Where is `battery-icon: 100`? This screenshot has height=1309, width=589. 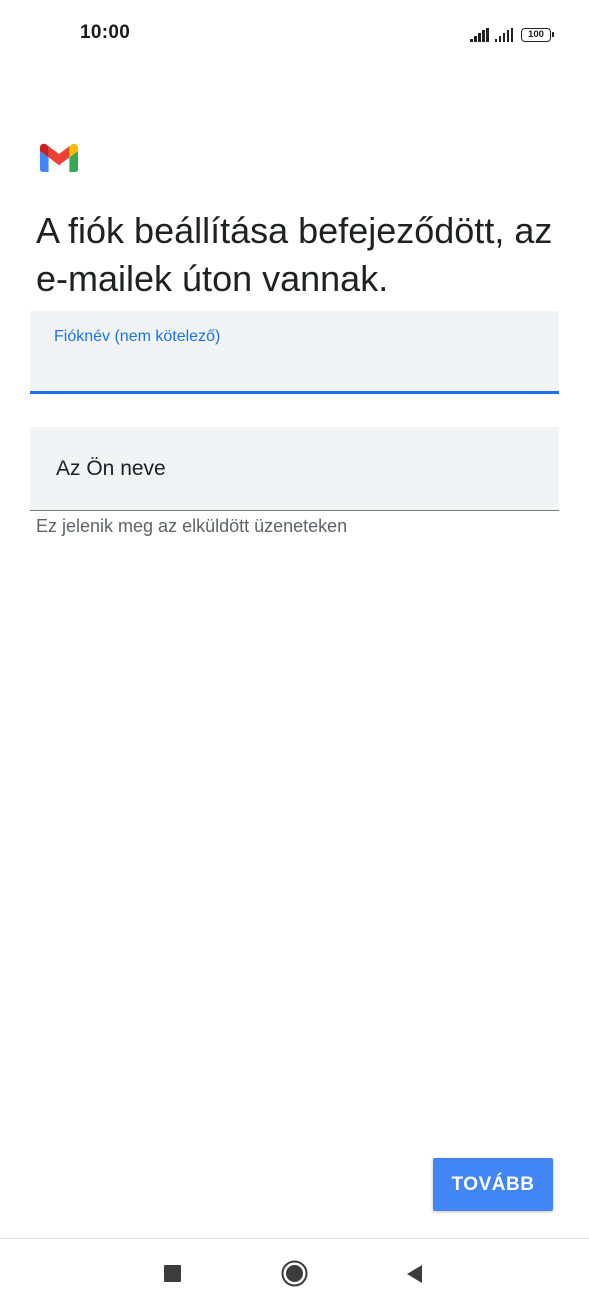
battery-icon: 100 is located at coordinates (537, 35).